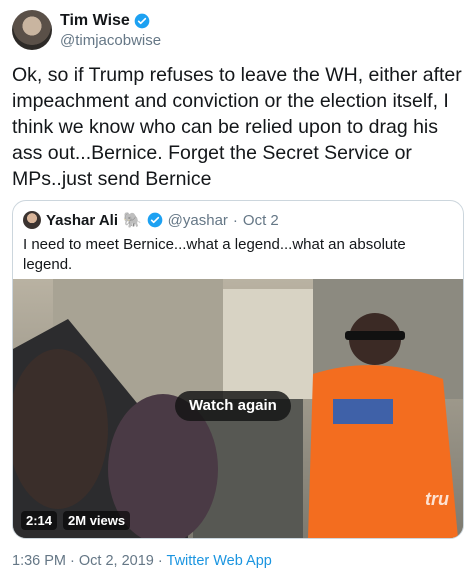 The image size is (474, 575). I want to click on tweet-date: Oct 2, 2019, so click(116, 561).